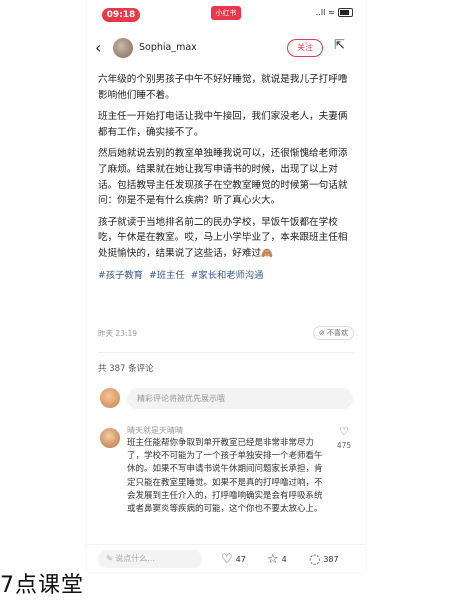 The image size is (450, 600). I want to click on post-tags: #孩子教育 #班主任 #家长和老师沟通, so click(227, 276).